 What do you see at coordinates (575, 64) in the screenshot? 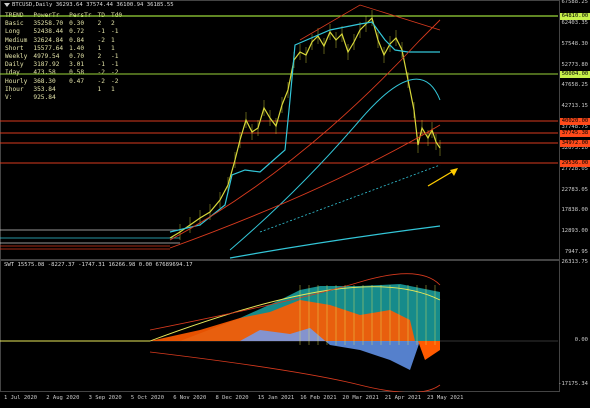
I see `price-tick-label: 52773.80` at bounding box center [575, 64].